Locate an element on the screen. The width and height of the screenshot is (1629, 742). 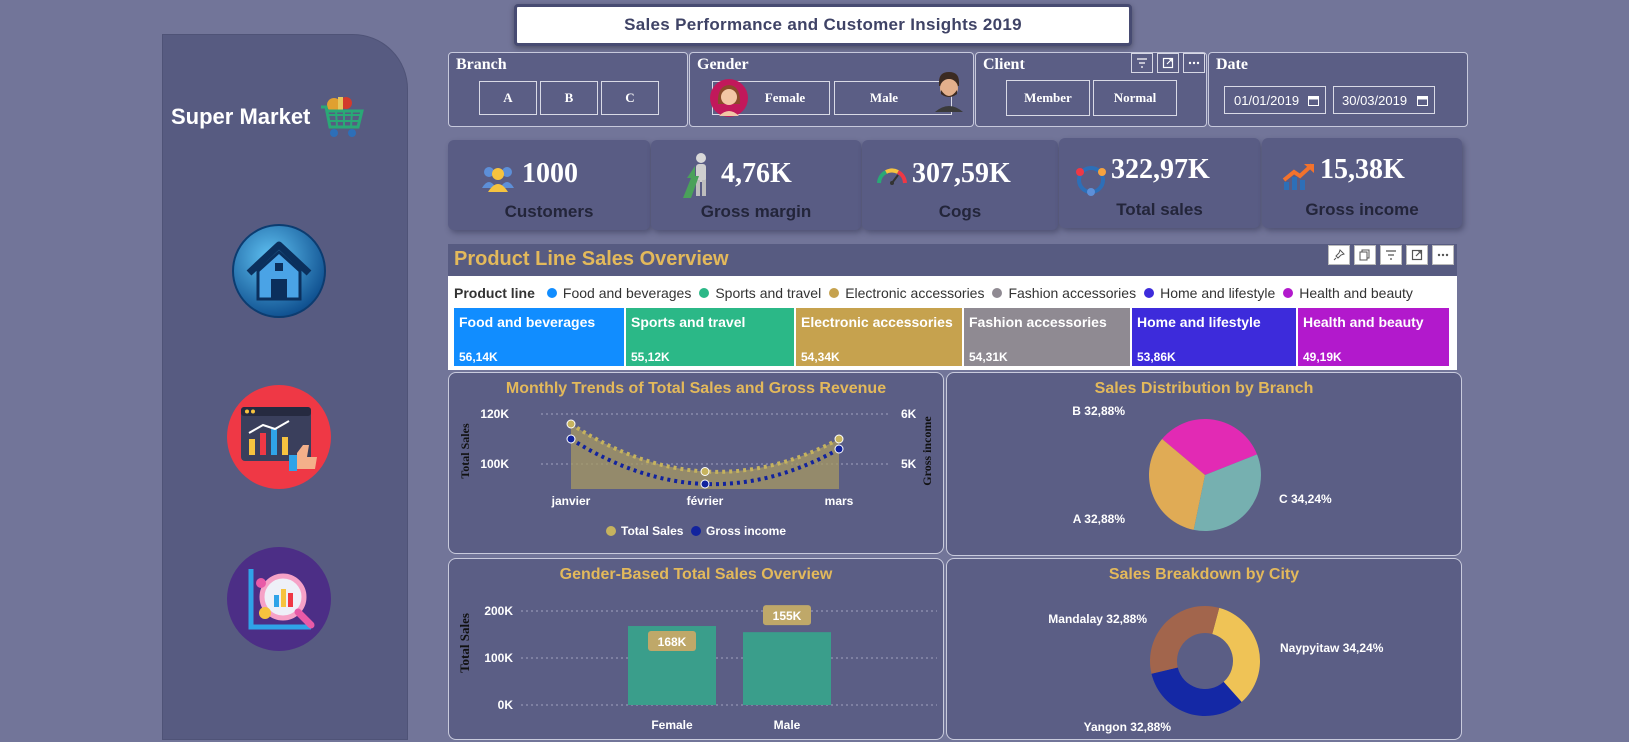
legend-item: Fashion accessories is located at coordinates (1072, 293).